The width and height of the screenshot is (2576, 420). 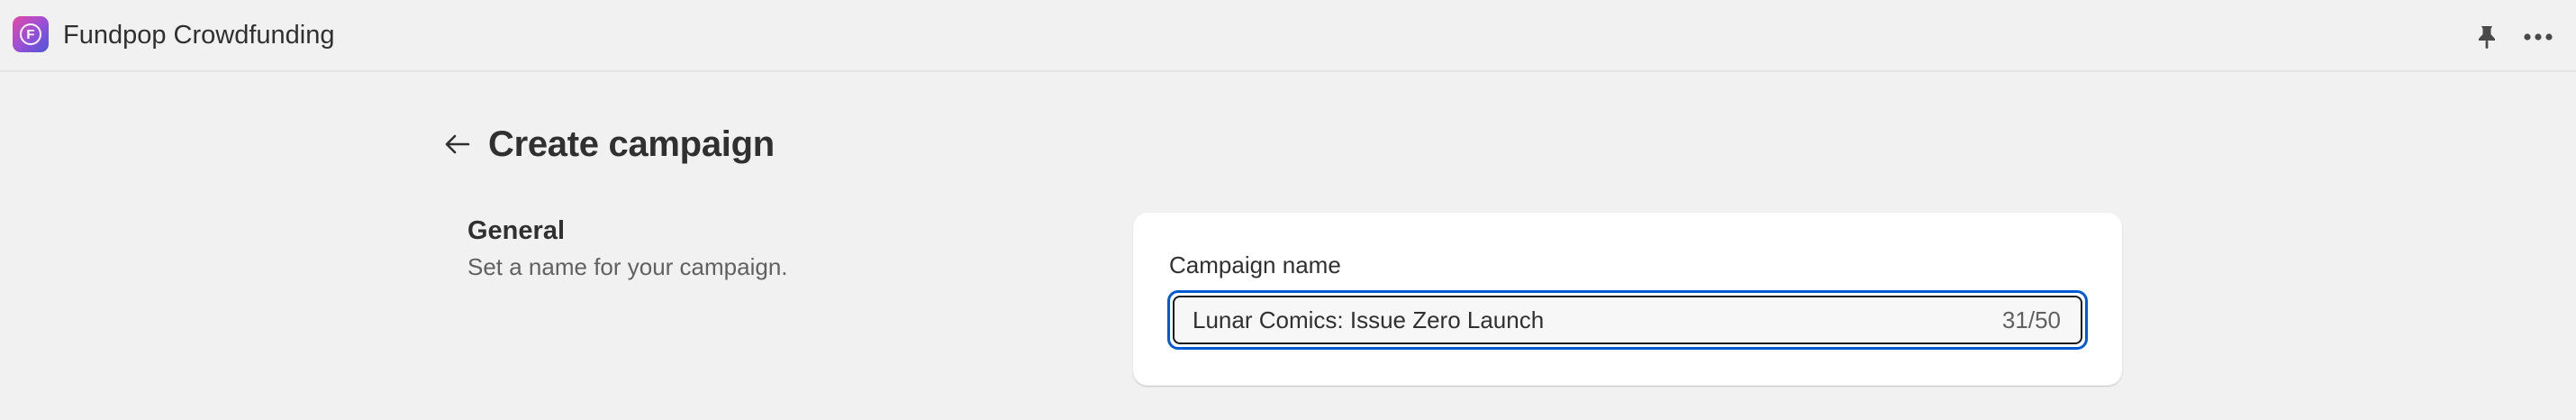 I want to click on arrow-left-icon, so click(x=457, y=144).